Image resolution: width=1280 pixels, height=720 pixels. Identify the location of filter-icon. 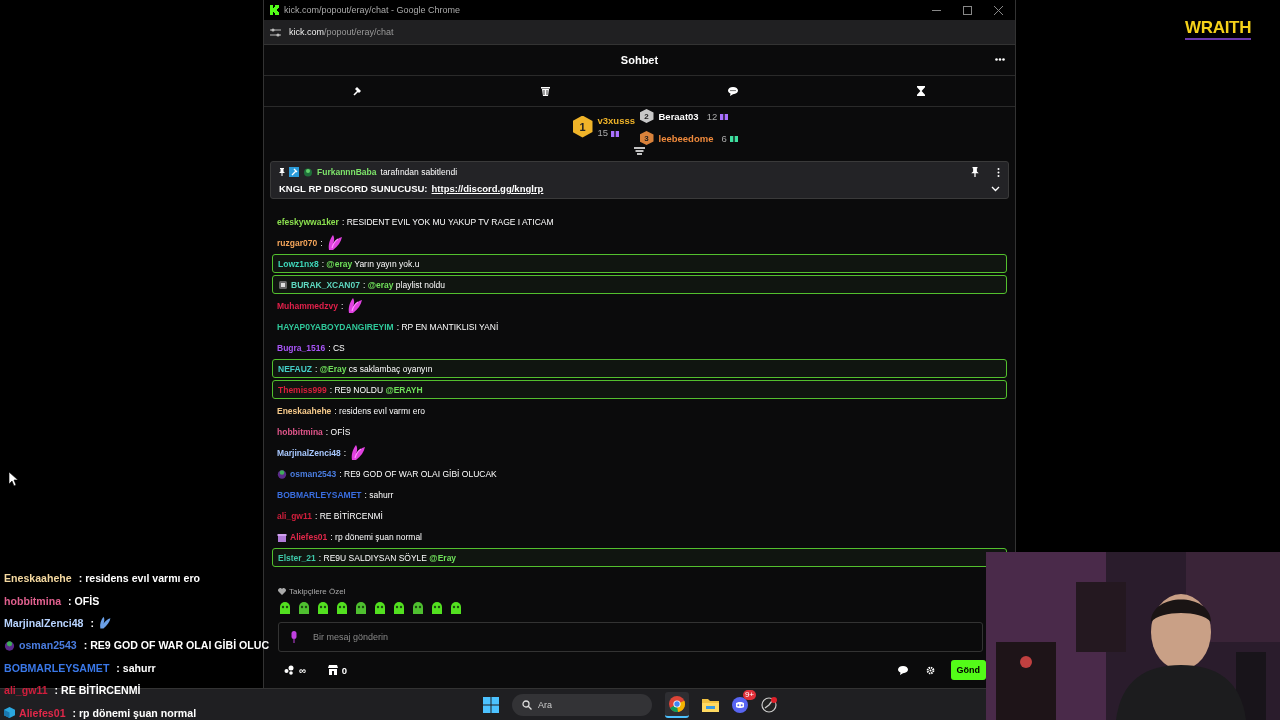
(639, 151).